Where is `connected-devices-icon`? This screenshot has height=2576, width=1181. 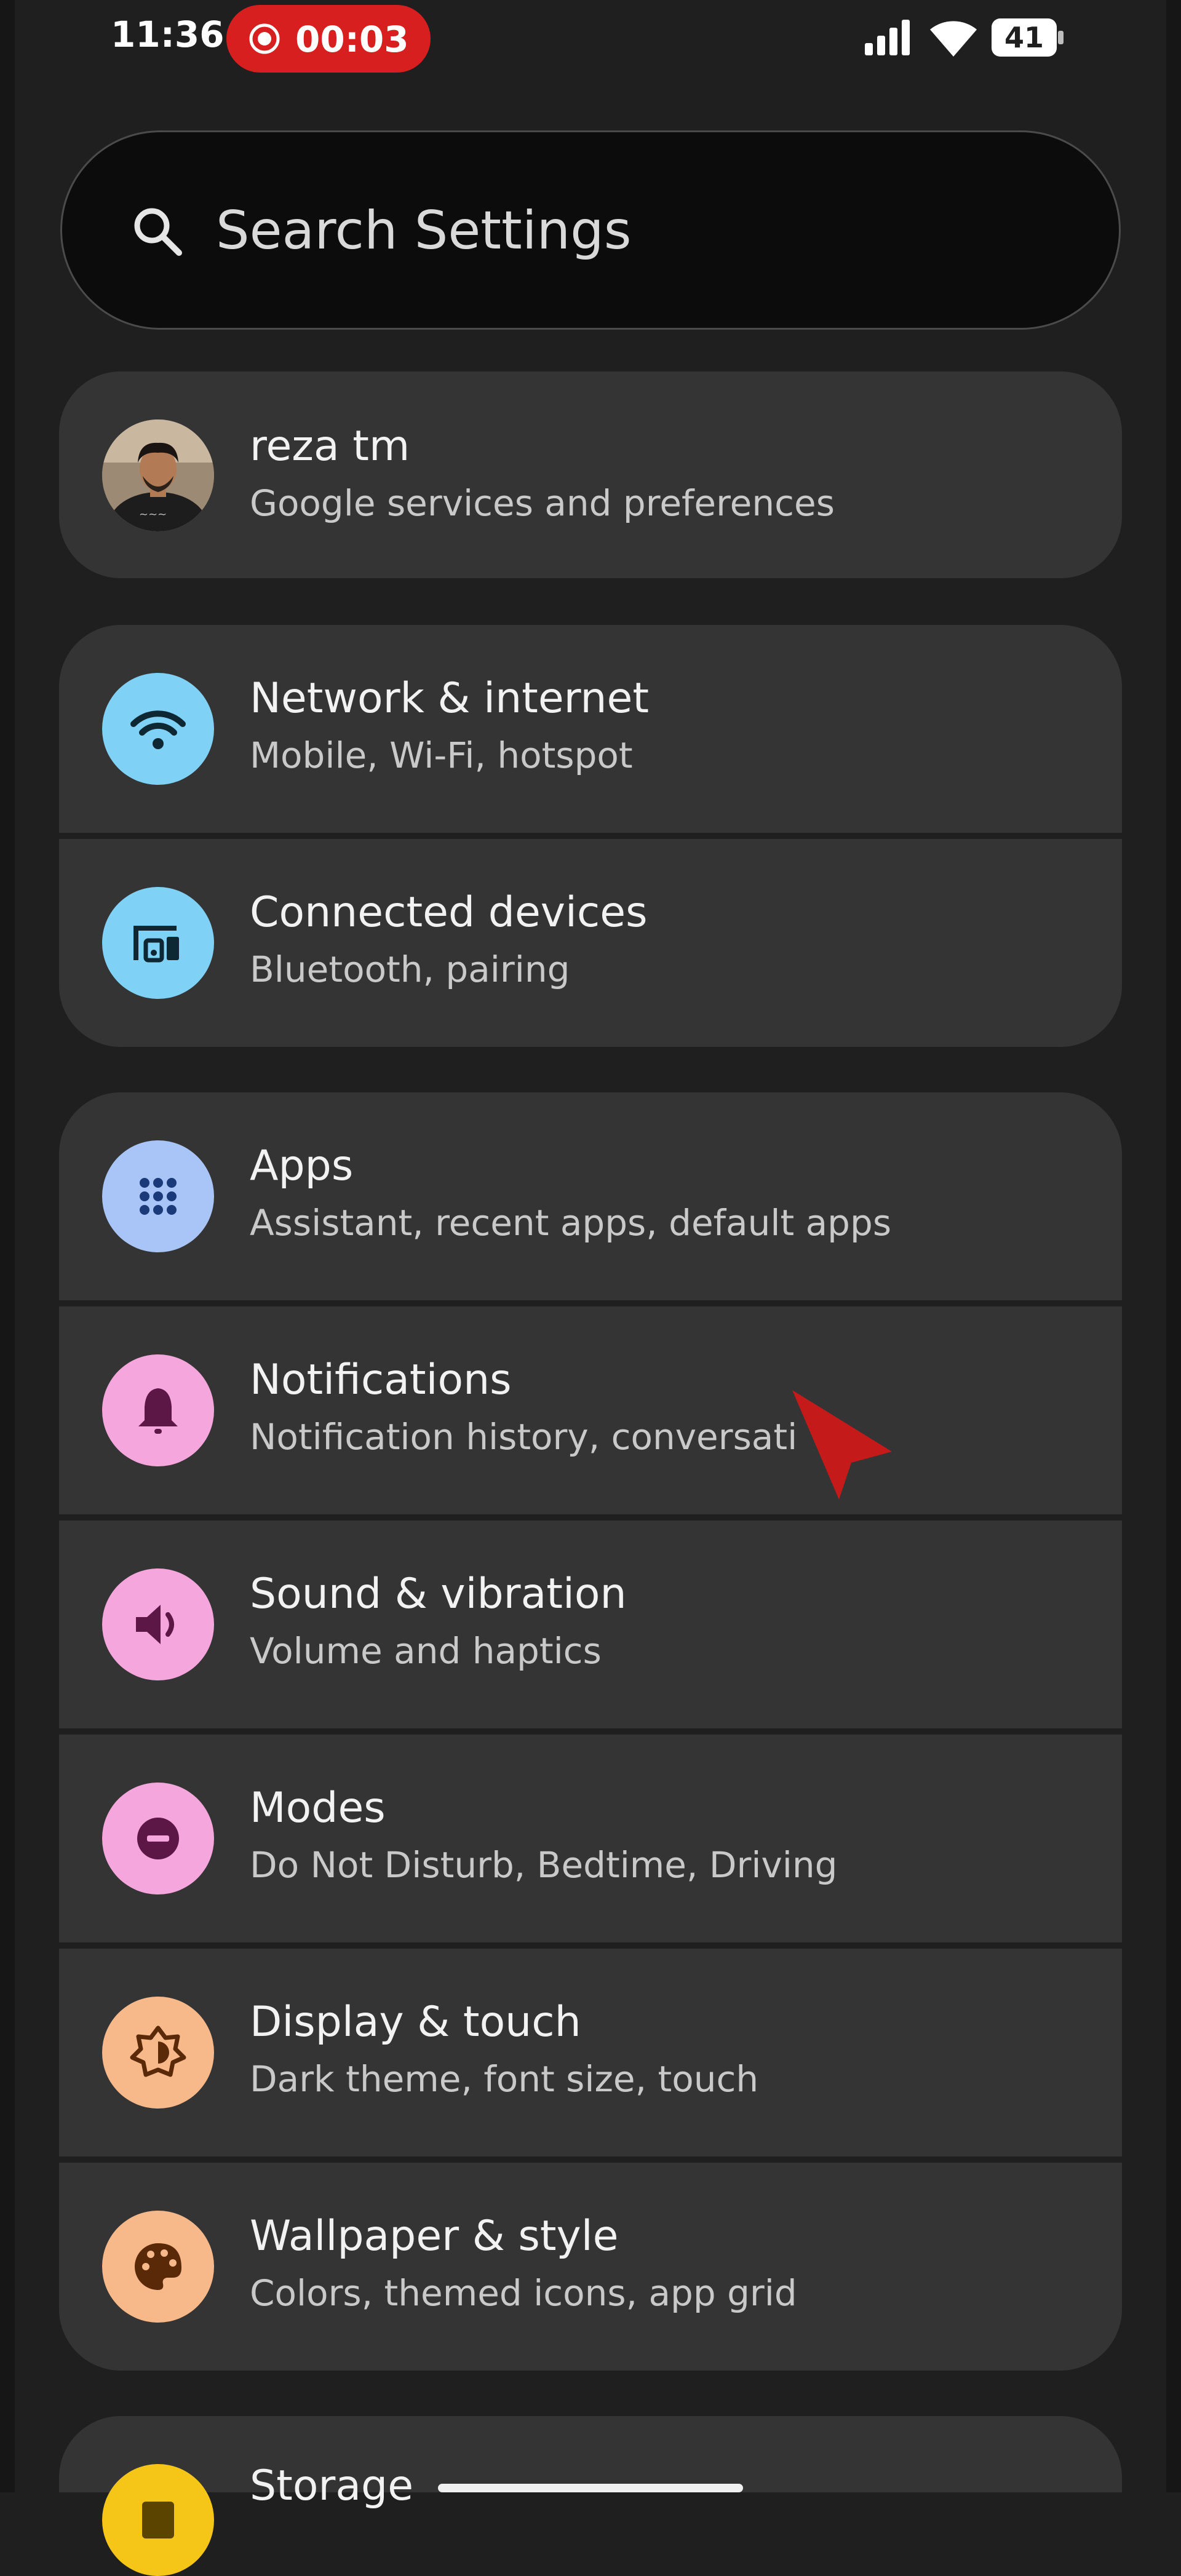 connected-devices-icon is located at coordinates (156, 944).